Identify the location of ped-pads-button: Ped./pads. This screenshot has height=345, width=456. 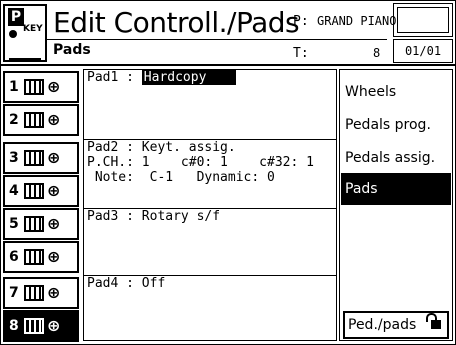
(396, 325).